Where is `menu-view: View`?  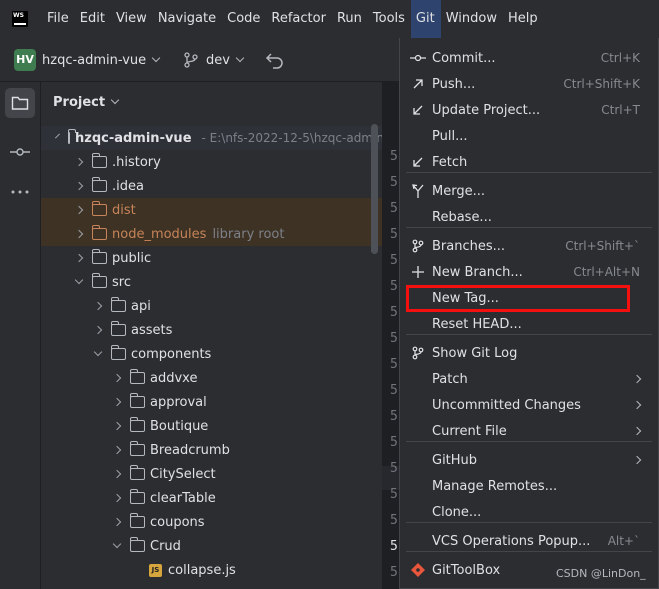 menu-view: View is located at coordinates (132, 19).